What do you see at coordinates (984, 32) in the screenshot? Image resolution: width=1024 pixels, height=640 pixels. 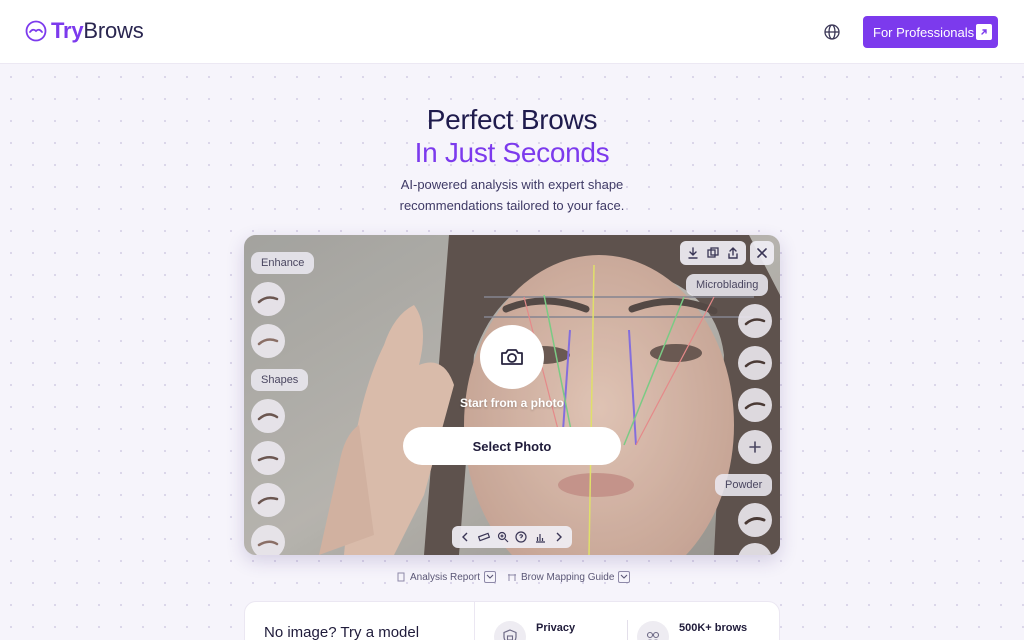 I see `external-link-icon` at bounding box center [984, 32].